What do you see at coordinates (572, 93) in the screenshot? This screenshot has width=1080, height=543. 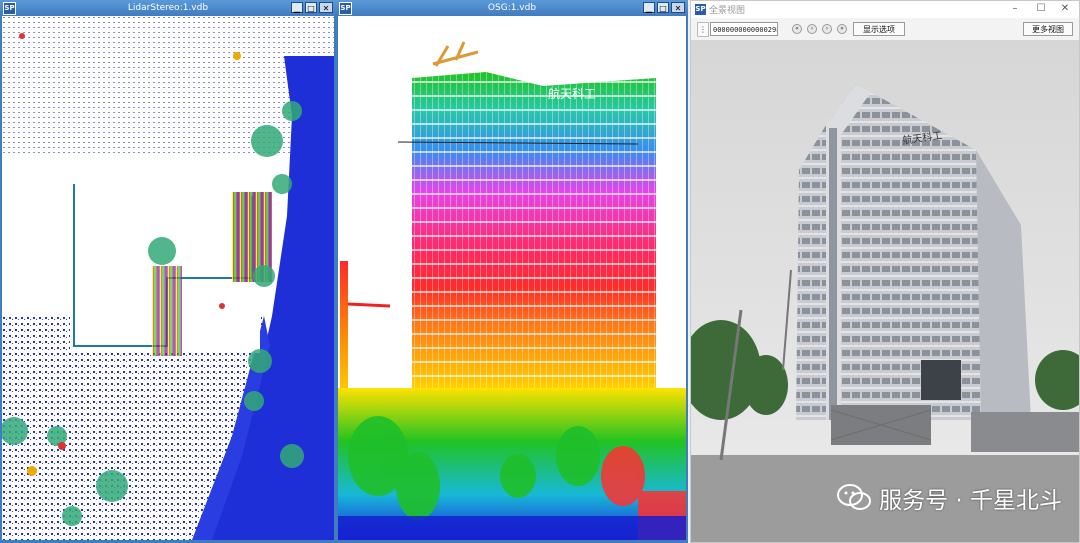 I see `pointcloud-building-sign: 航天科工` at bounding box center [572, 93].